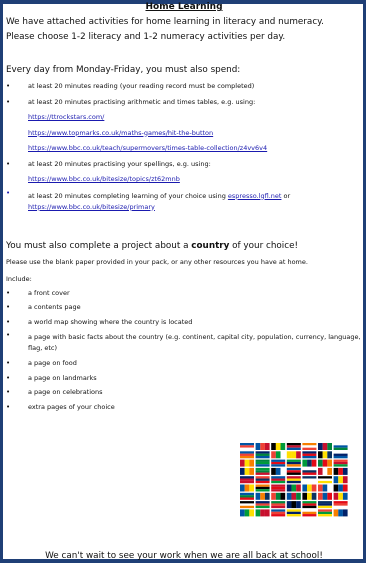  Describe the element at coordinates (184, 118) in the screenshot. I see `link-ttrockstars: https://ttrockstars.com/` at that location.